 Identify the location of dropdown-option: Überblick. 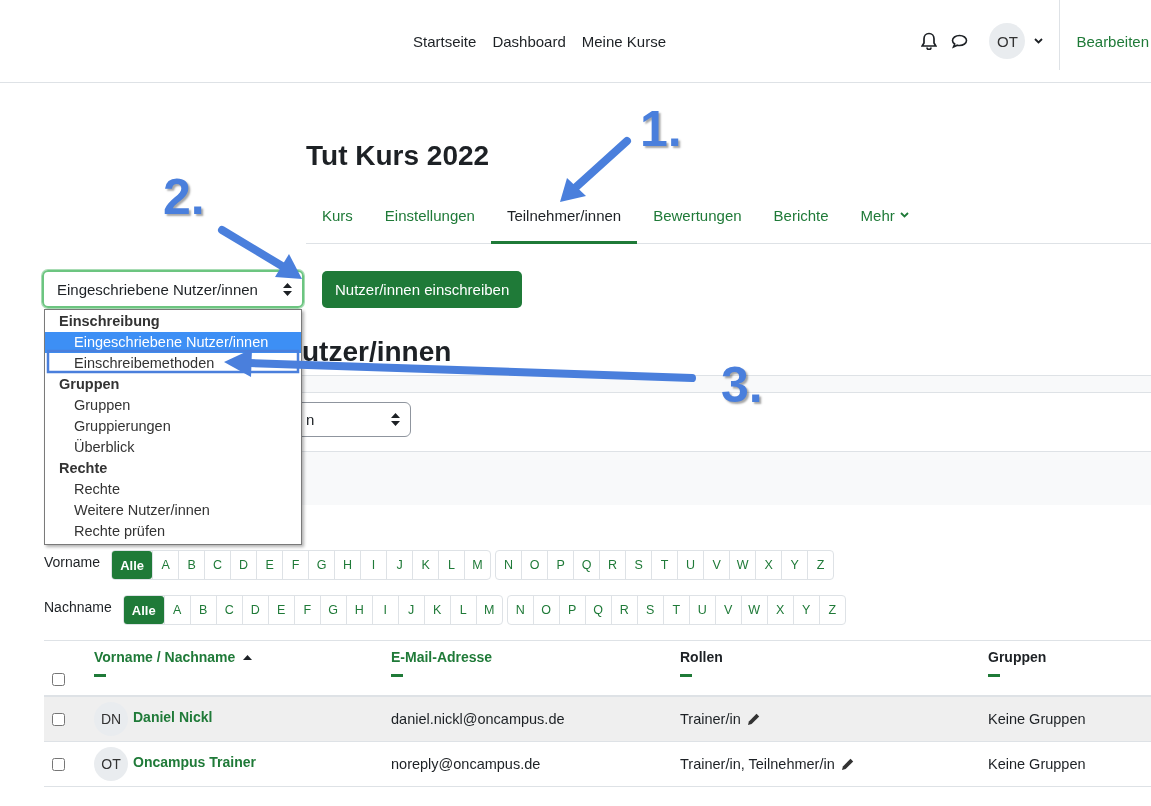
(173, 447).